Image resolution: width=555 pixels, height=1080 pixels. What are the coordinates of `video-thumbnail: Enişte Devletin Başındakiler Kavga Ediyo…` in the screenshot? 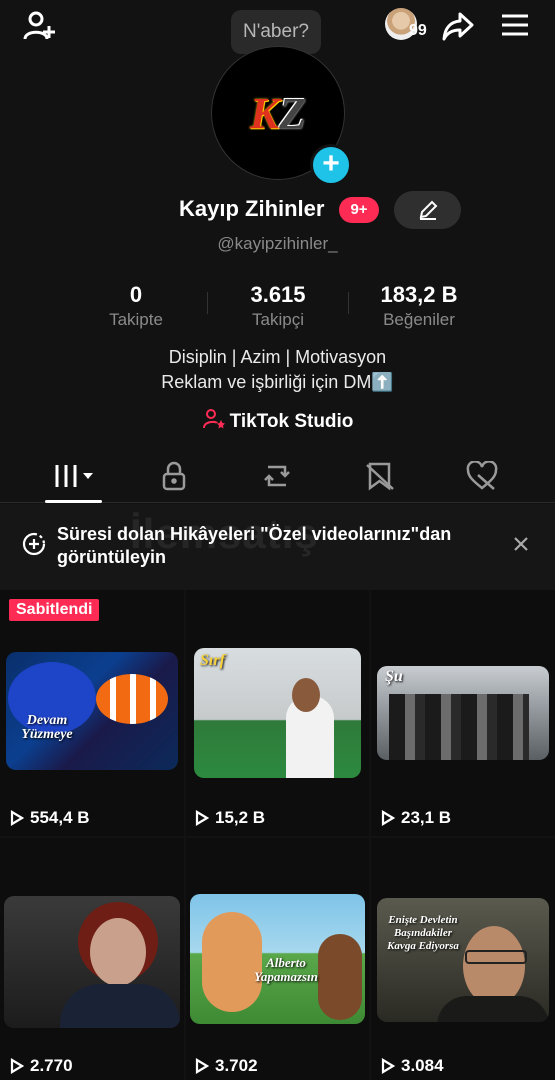 It's located at (463, 960).